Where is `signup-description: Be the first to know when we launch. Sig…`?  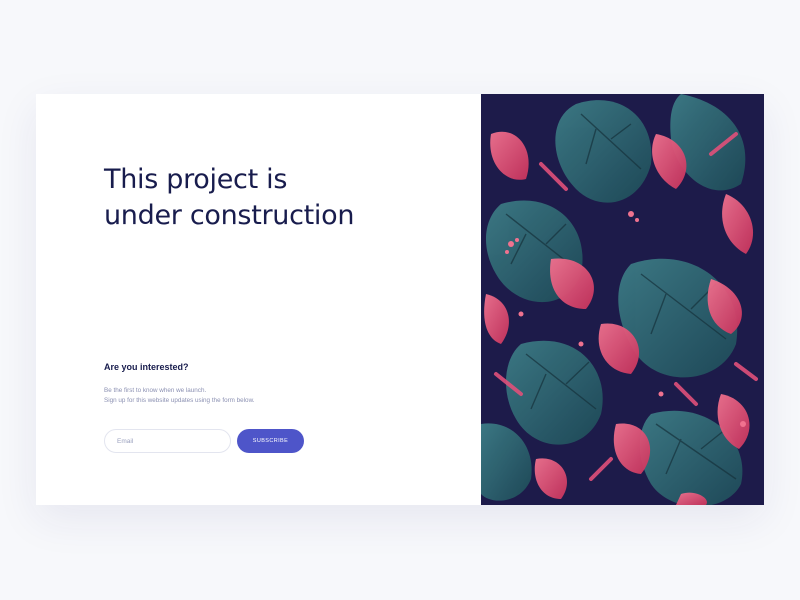 signup-description: Be the first to know when we launch. Sig… is located at coordinates (179, 396).